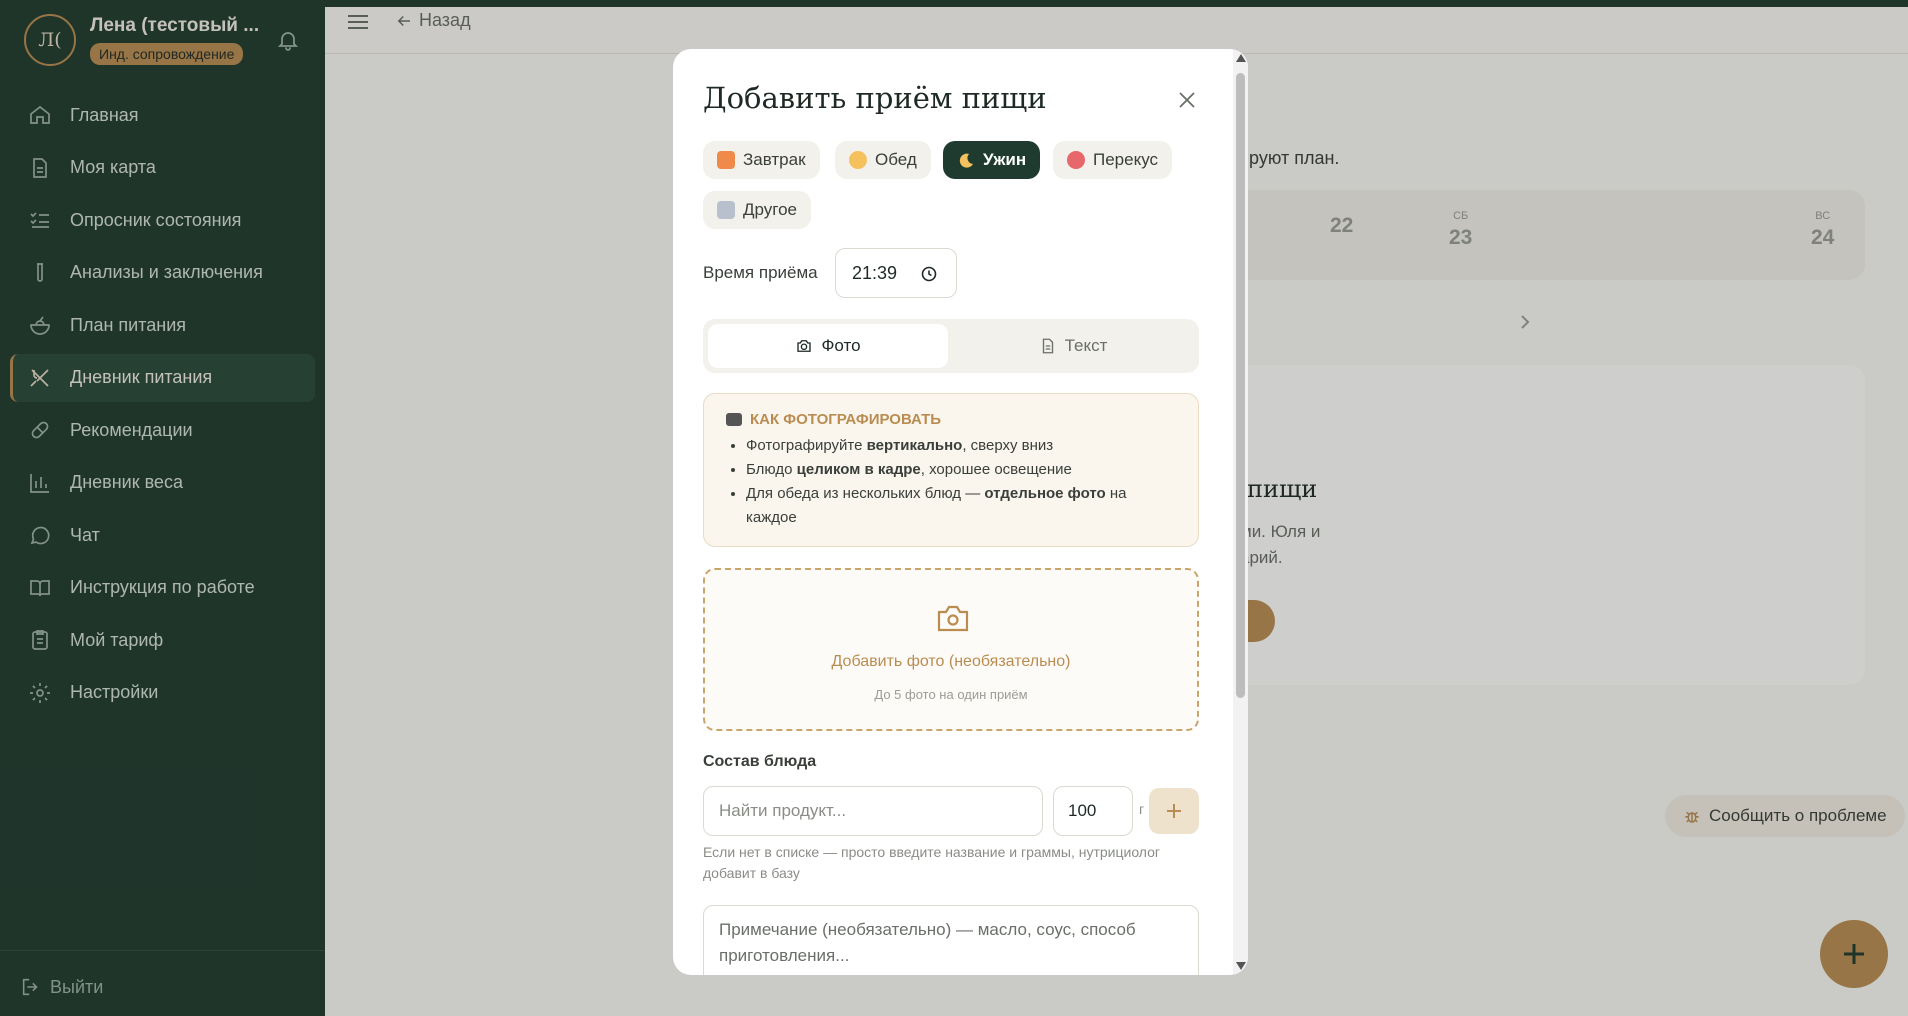  Describe the element at coordinates (951, 694) in the screenshot. I see `upload-hint: До 5 фото на один приём` at that location.